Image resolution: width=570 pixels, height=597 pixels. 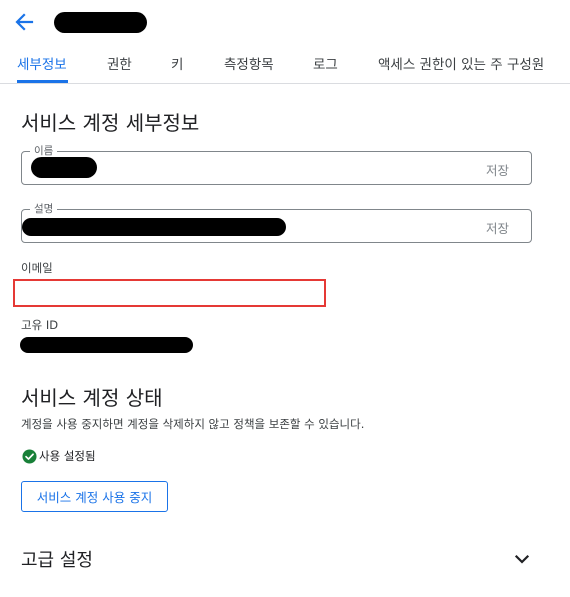 I want to click on redacted-unique-id, so click(x=106, y=345).